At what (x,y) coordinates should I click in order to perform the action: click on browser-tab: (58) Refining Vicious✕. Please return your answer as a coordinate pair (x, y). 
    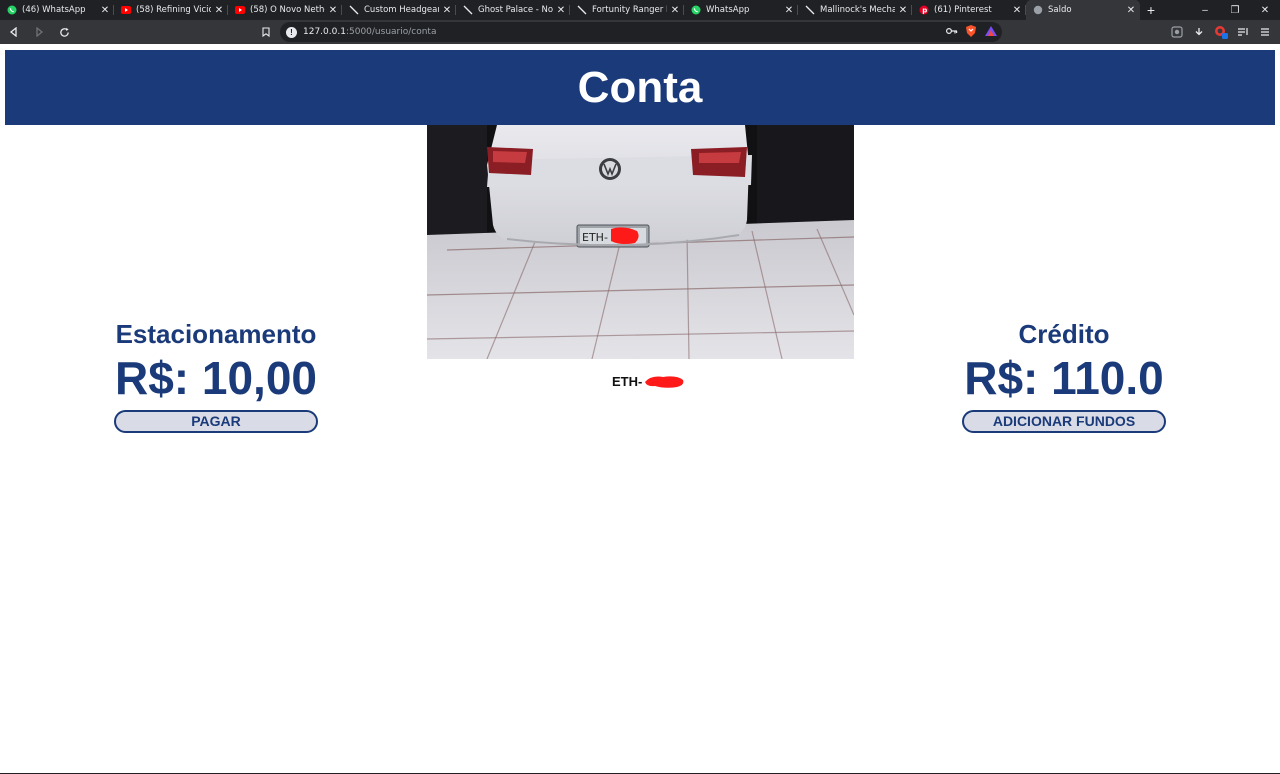
    Looking at the image, I should click on (171, 10).